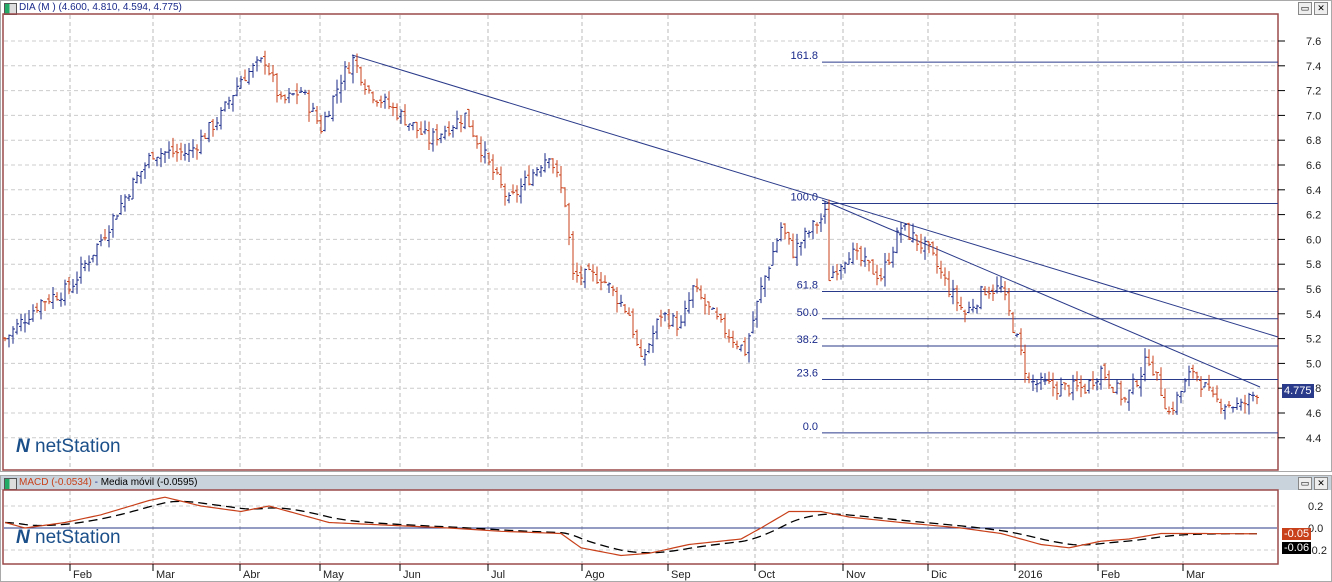 Image resolution: width=1332 pixels, height=582 pixels. What do you see at coordinates (810, 427) in the screenshot?
I see `fib-label: 0.0` at bounding box center [810, 427].